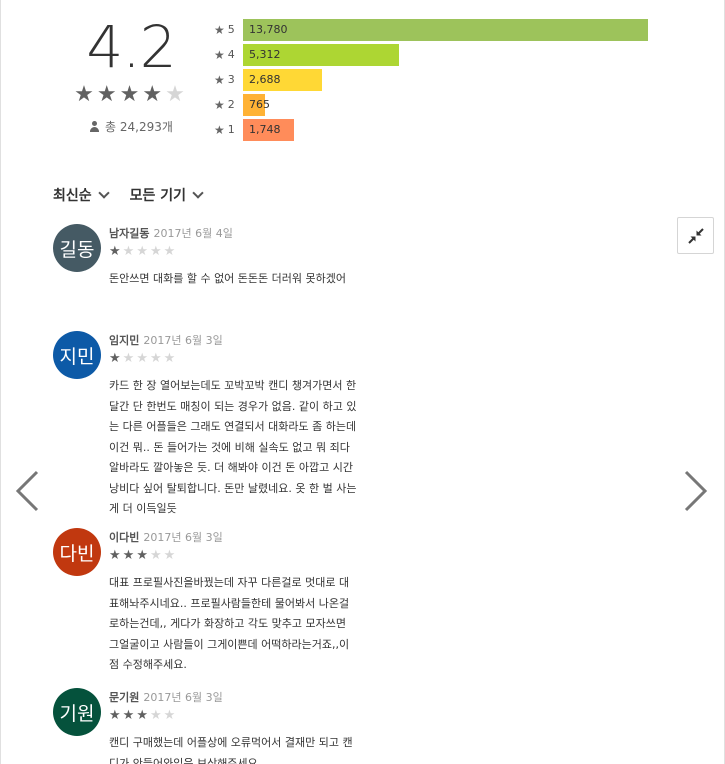 This screenshot has width=725, height=764. I want to click on histogram-star-label: ★ 1, so click(228, 130).